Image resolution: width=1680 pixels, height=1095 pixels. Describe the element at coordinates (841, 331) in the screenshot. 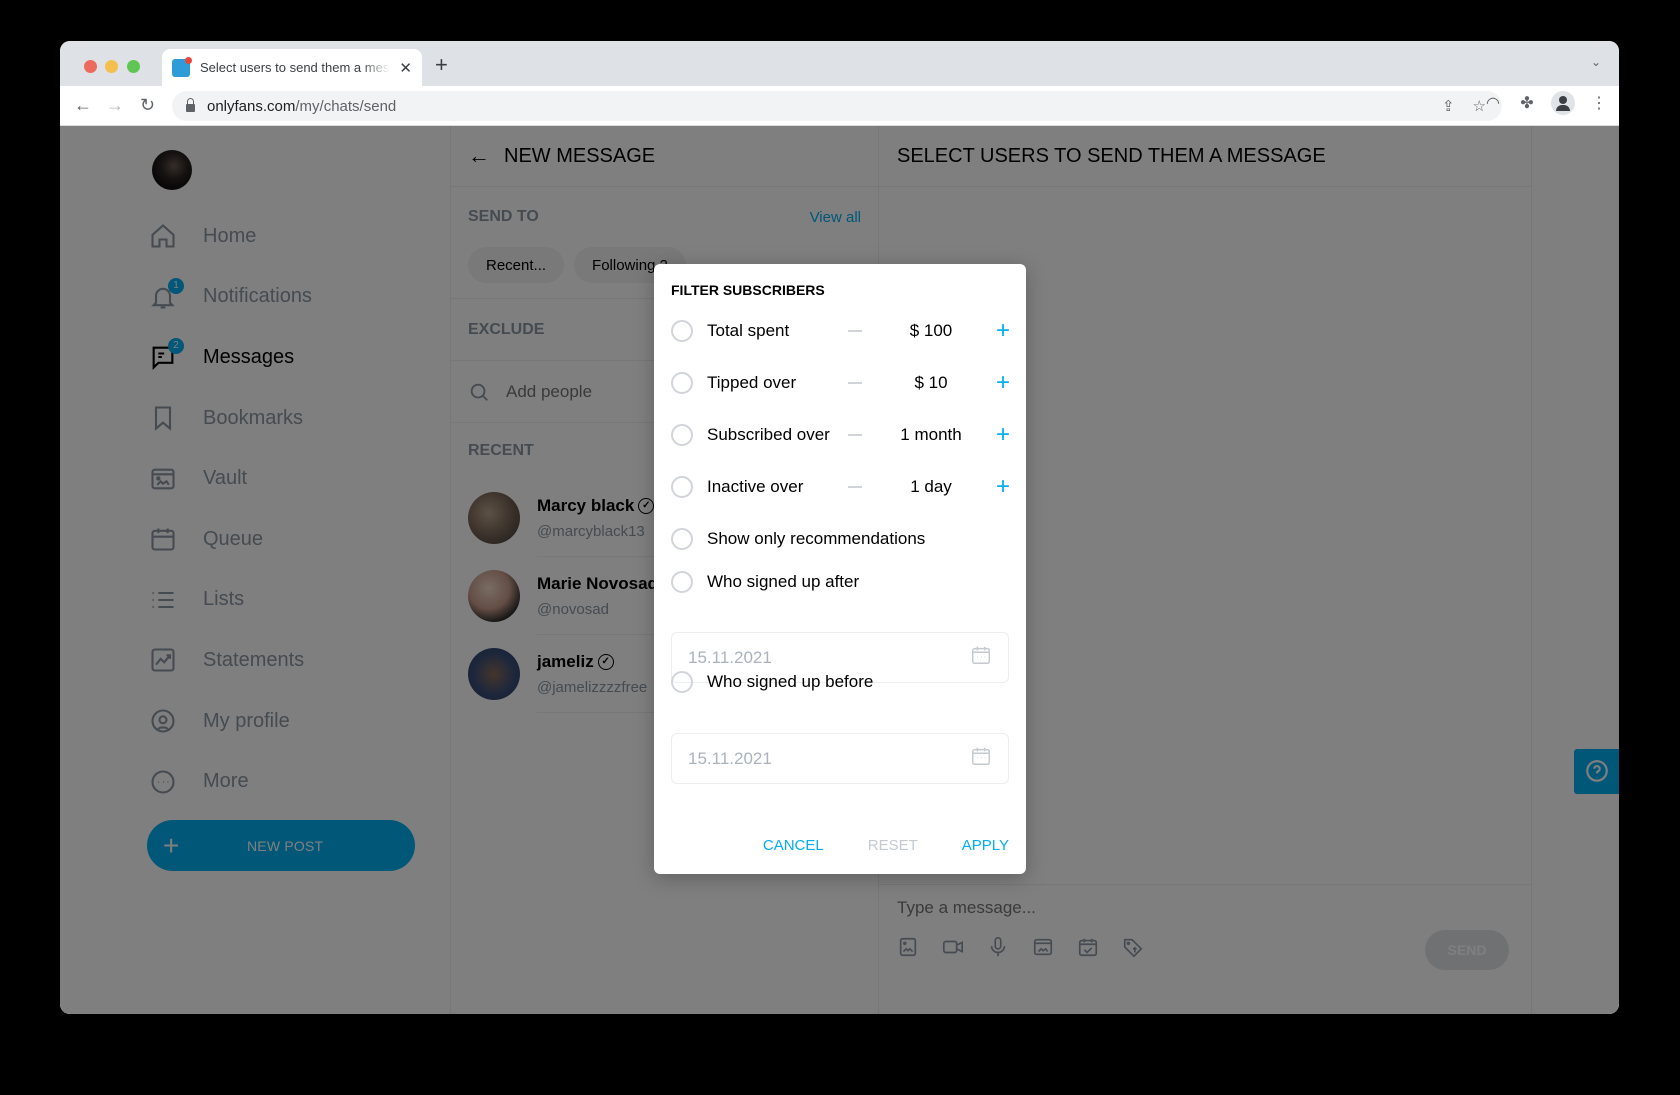

I see `filter-total-spent: Total spent $ 100 +` at that location.